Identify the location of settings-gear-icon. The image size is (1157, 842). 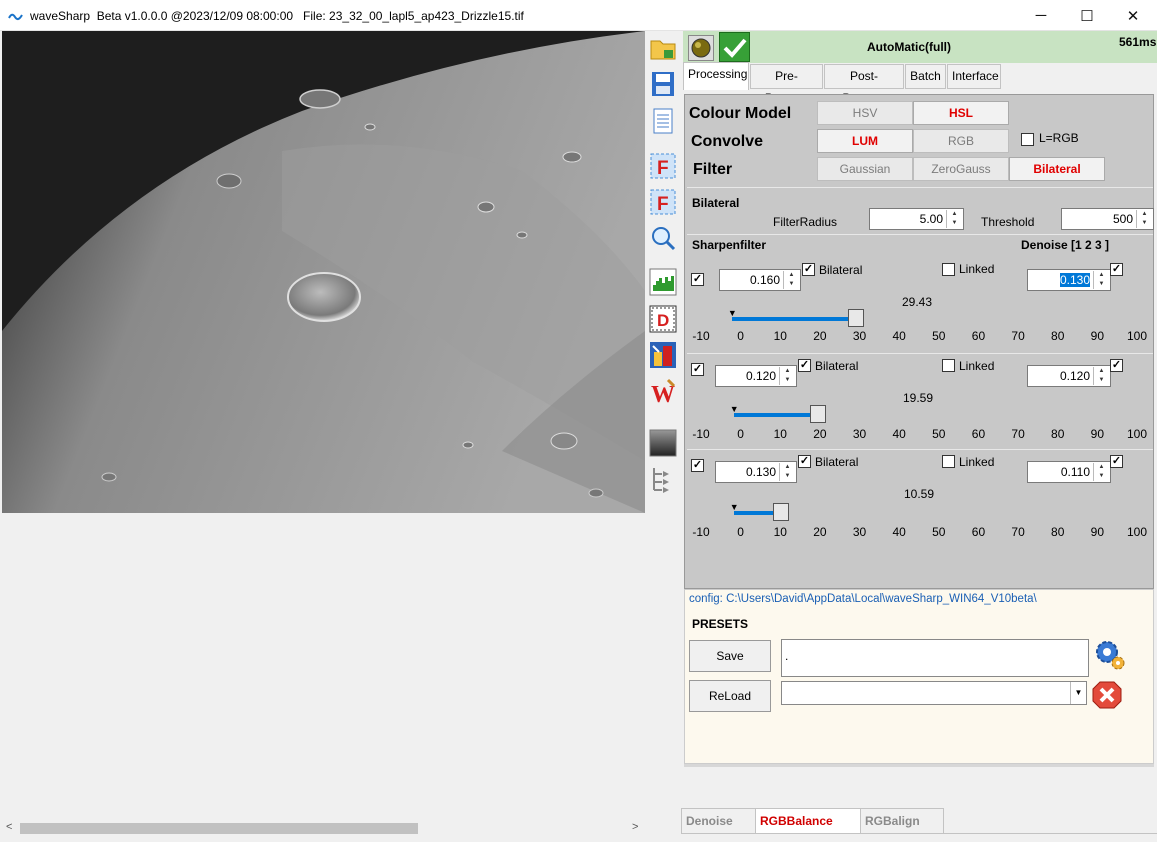
(1110, 655).